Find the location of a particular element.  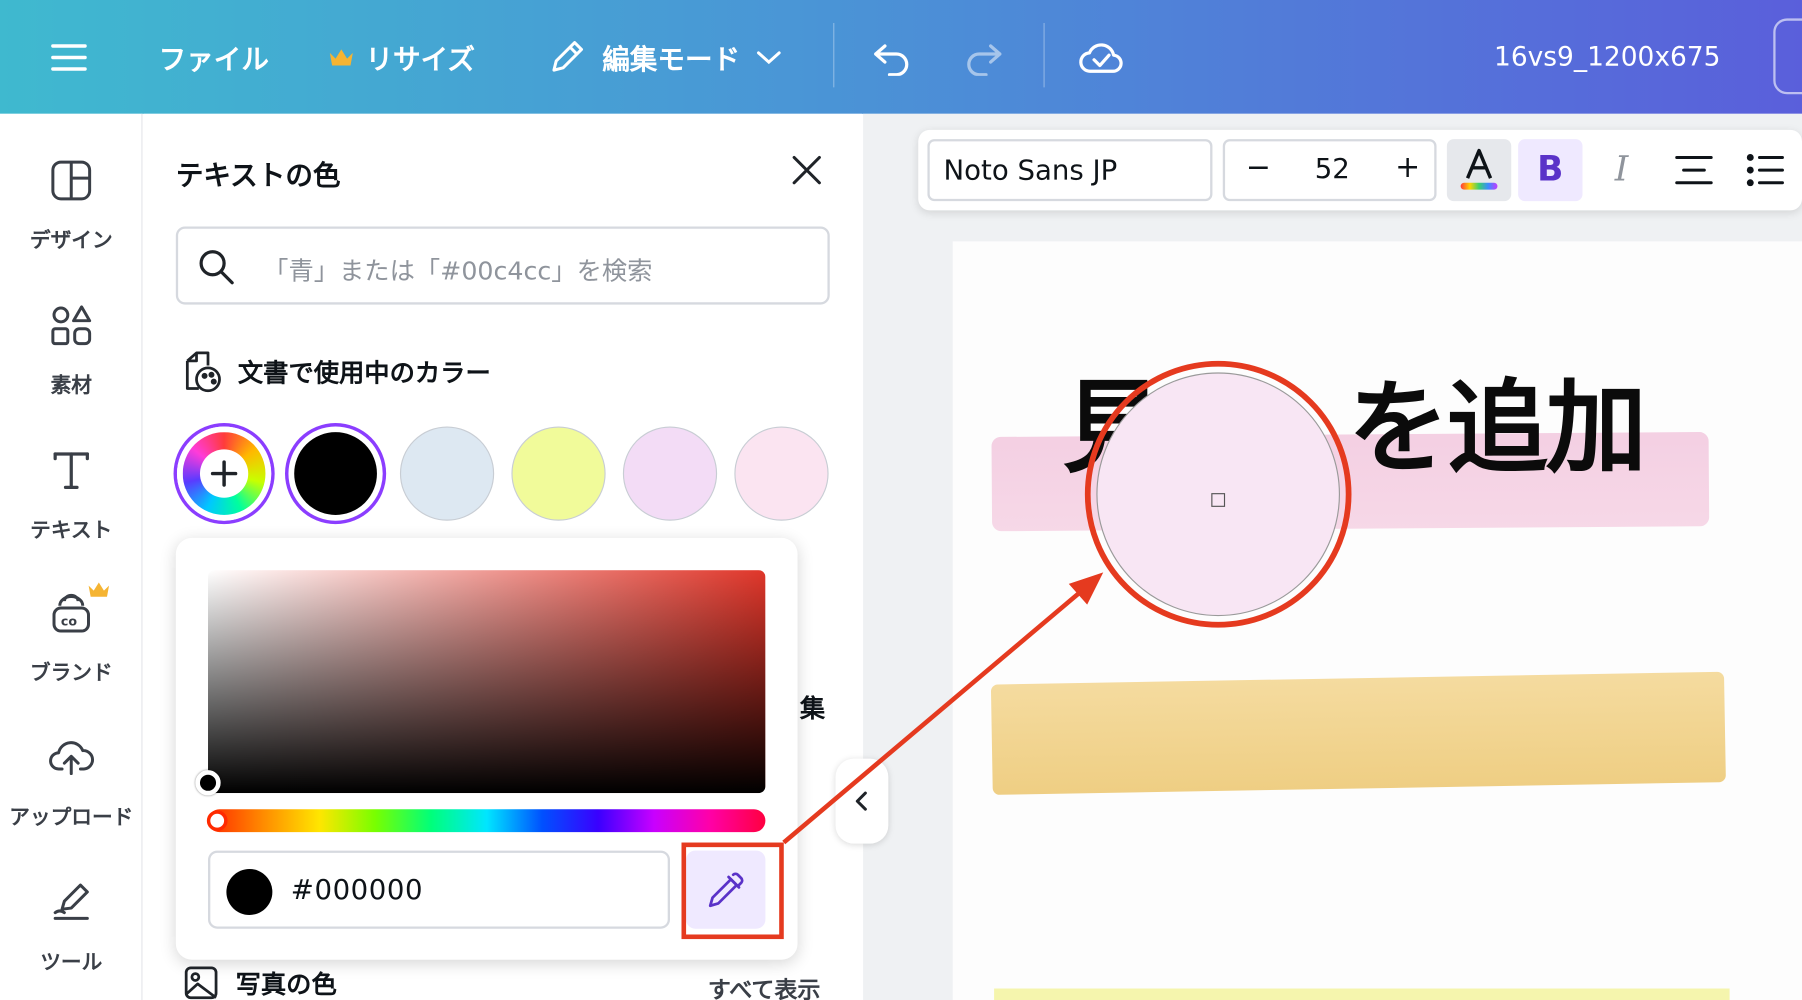

annotation-arrow-line is located at coordinates (935, 714).